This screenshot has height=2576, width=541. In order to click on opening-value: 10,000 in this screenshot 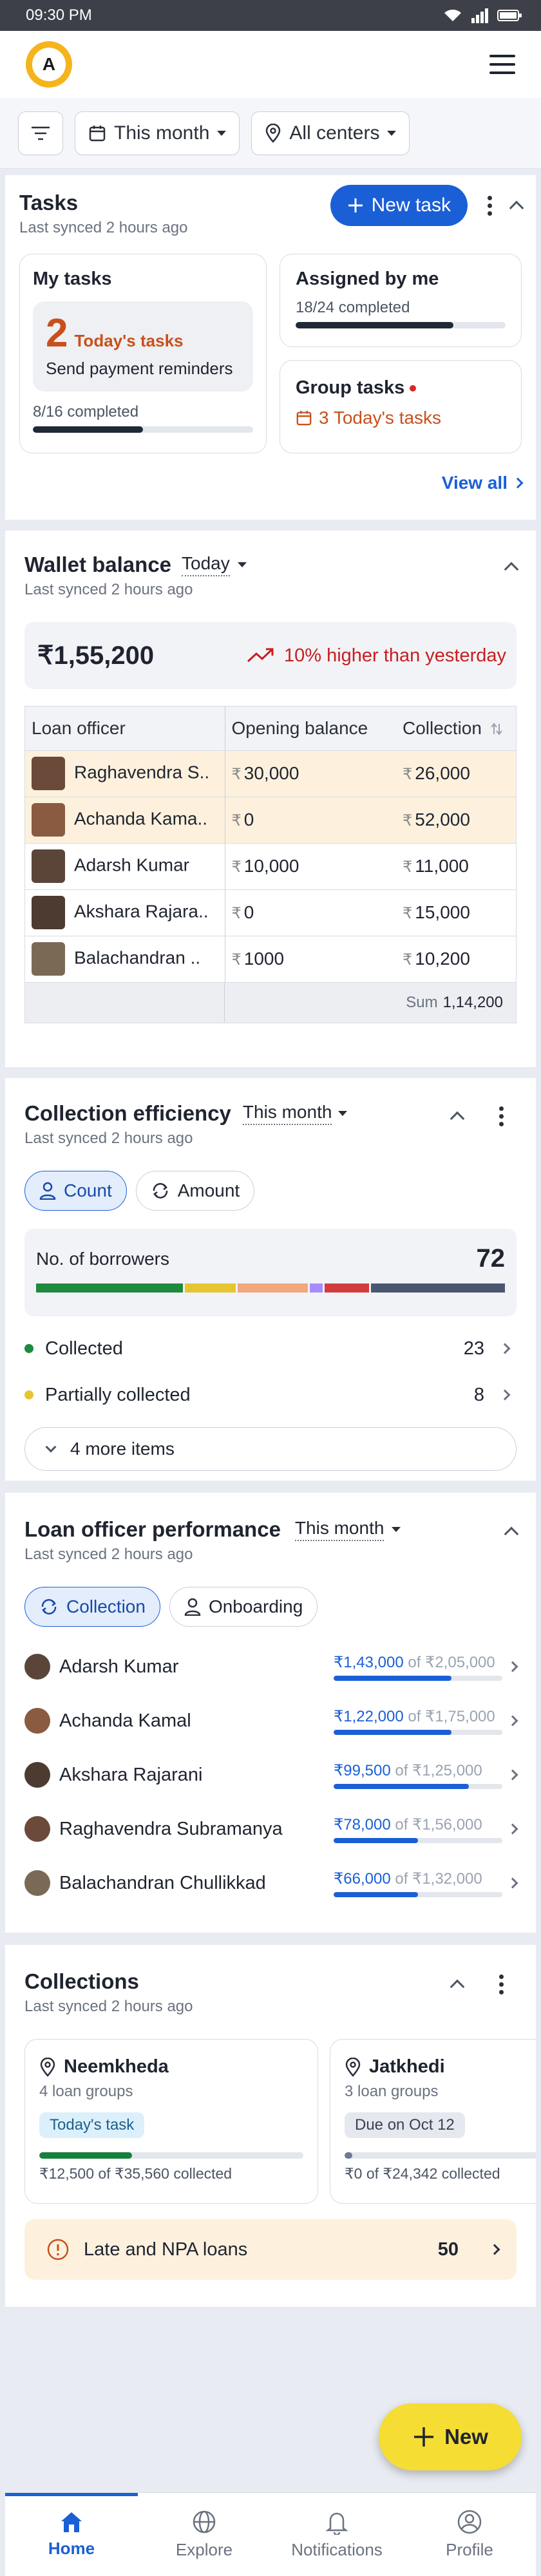, I will do `click(271, 866)`.